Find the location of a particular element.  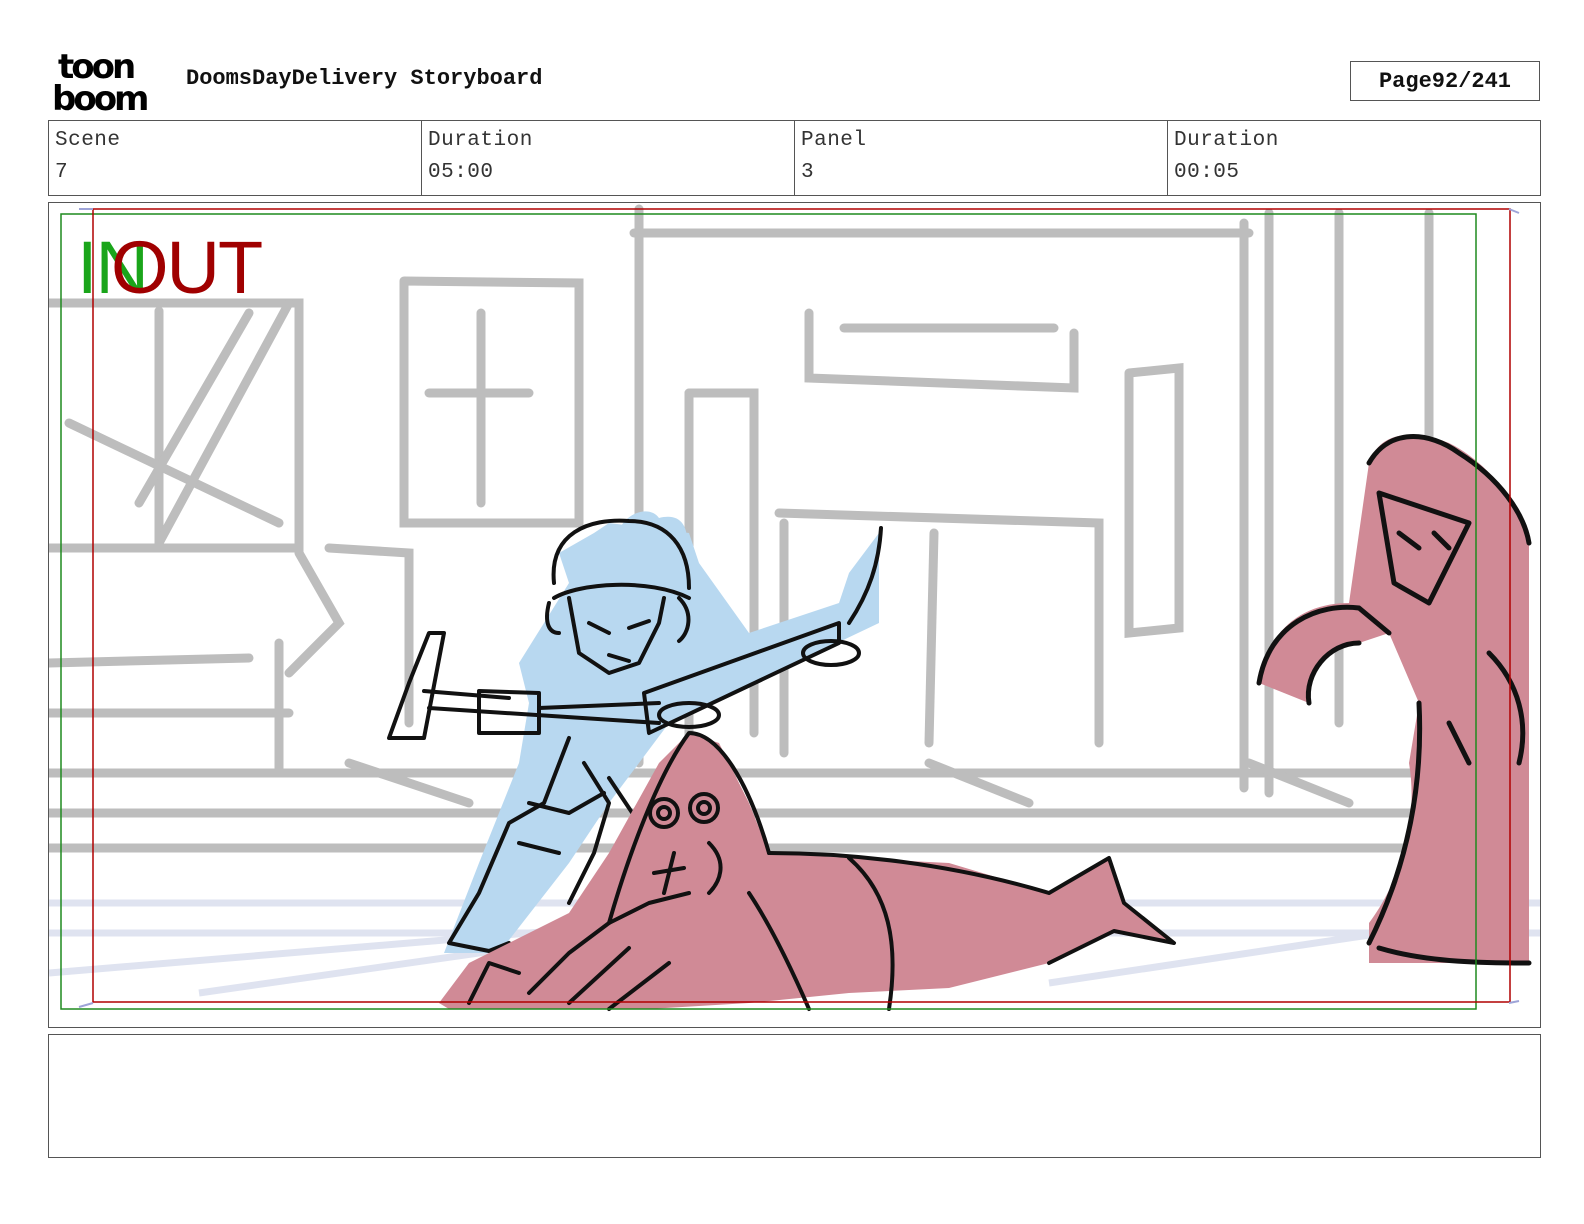

panel-duration-label: Duration is located at coordinates (1226, 140).